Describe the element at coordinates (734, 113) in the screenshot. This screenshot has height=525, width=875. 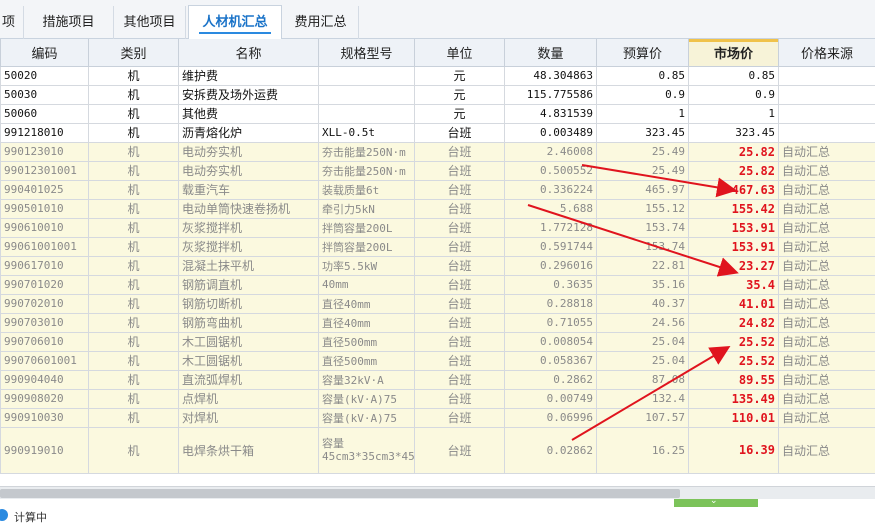
I see `cell-market-price: 1` at that location.